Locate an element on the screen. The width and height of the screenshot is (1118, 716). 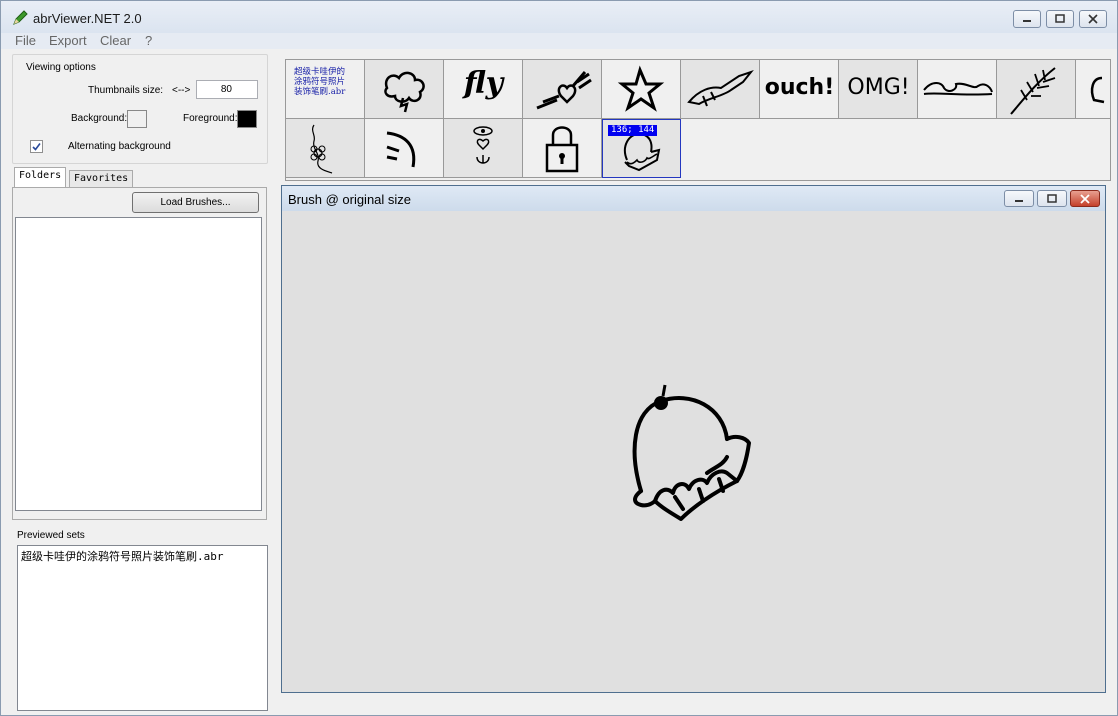
thumbnail-winged-heart is located at coordinates (562, 89).